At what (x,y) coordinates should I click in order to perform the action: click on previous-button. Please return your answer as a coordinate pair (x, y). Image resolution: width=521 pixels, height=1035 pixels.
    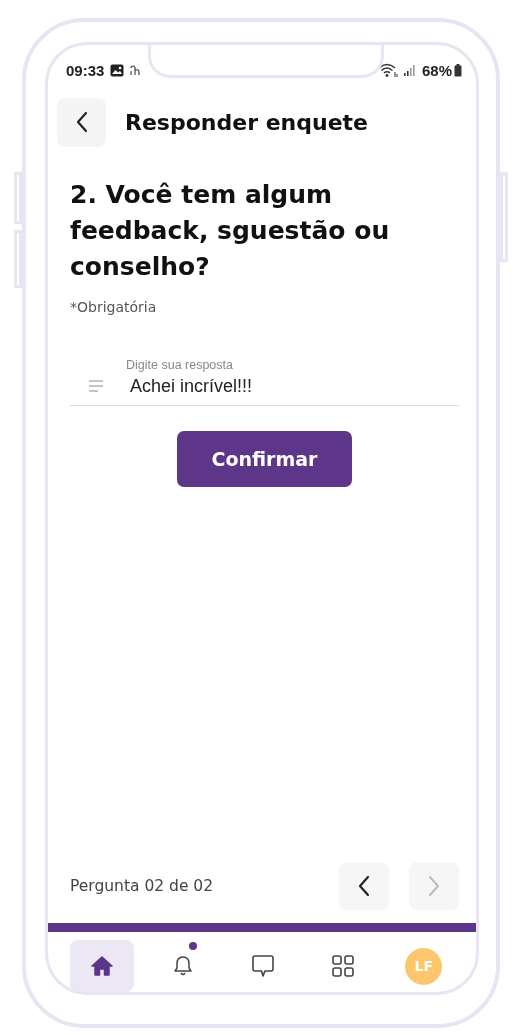
    Looking at the image, I should click on (364, 886).